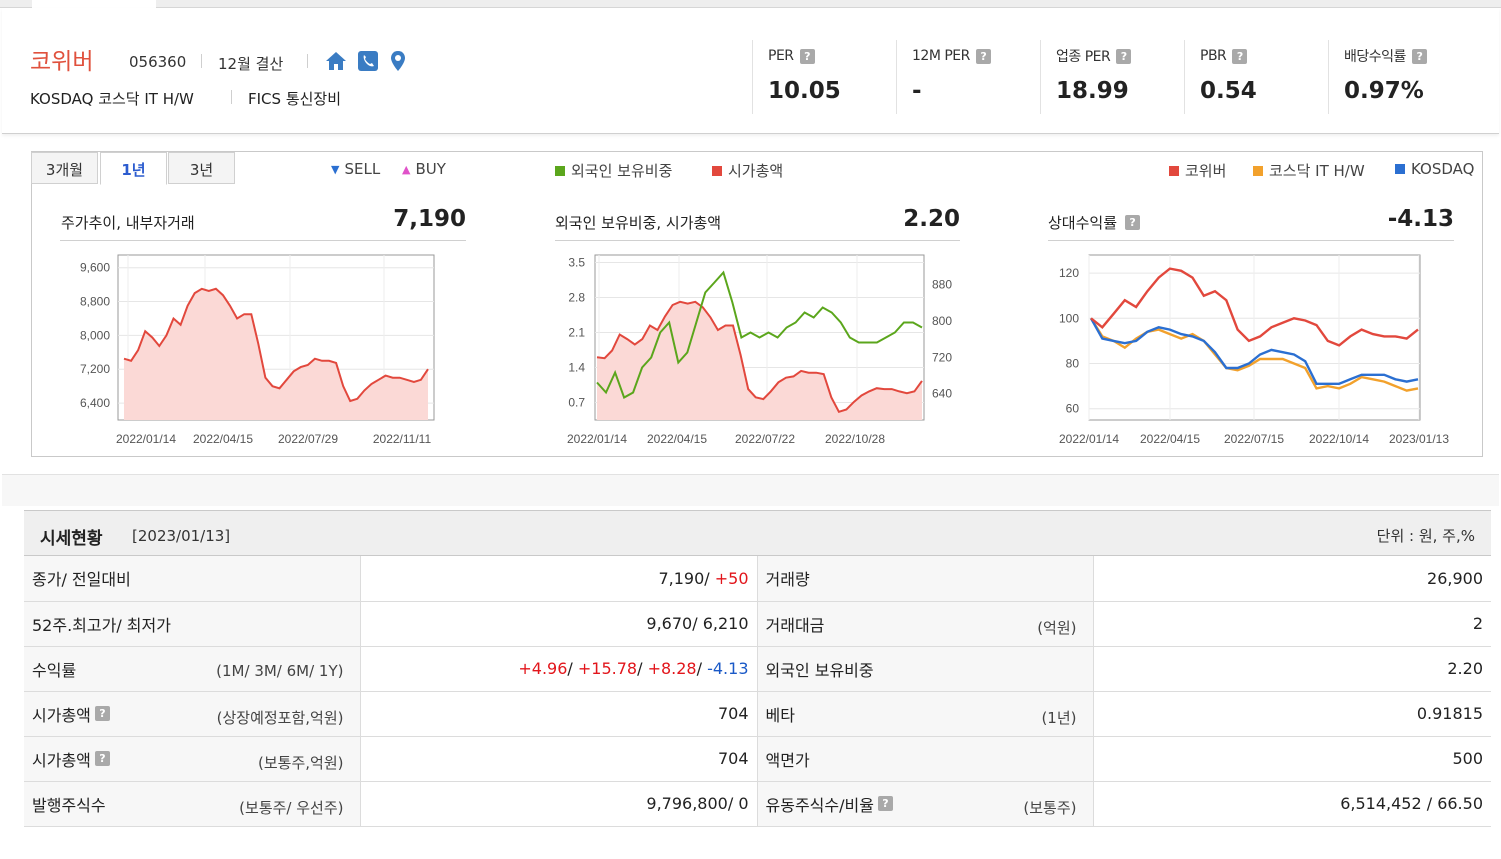  Describe the element at coordinates (64, 168) in the screenshot. I see `tab-3-months: 3개월` at that location.